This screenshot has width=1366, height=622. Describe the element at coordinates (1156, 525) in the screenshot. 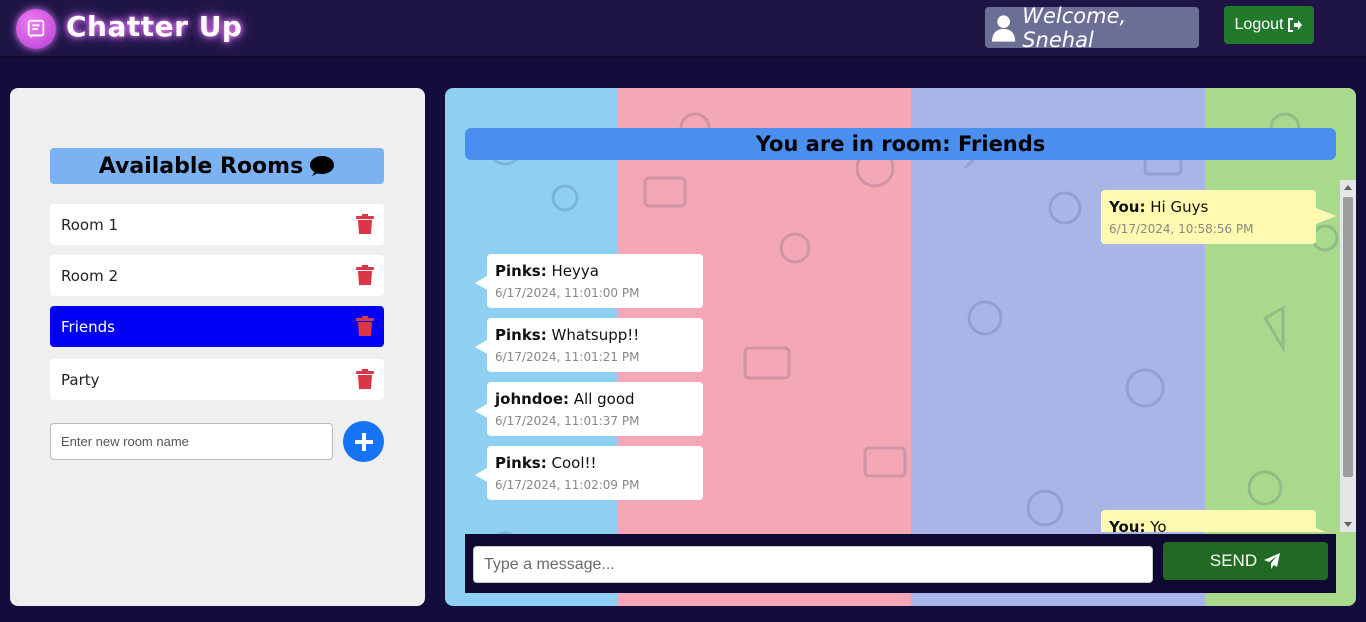

I see `message-text: Yo` at that location.